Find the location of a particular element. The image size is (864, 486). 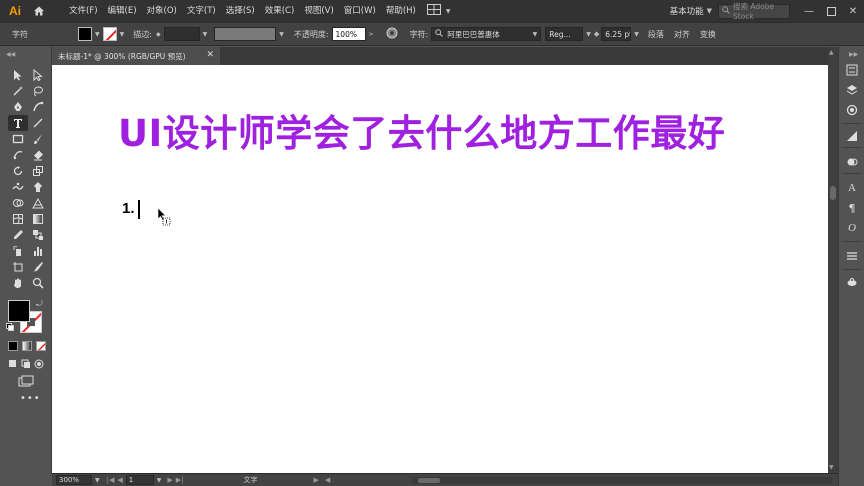

lasso-tool is located at coordinates (38, 91).